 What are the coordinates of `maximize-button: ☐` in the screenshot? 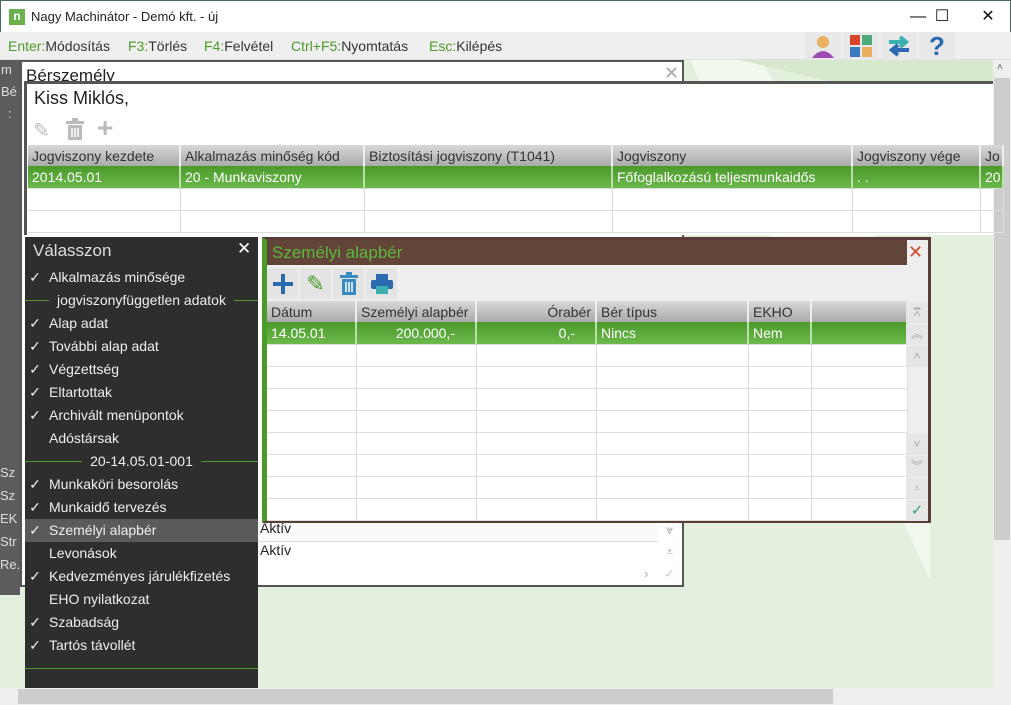 It's located at (942, 17).